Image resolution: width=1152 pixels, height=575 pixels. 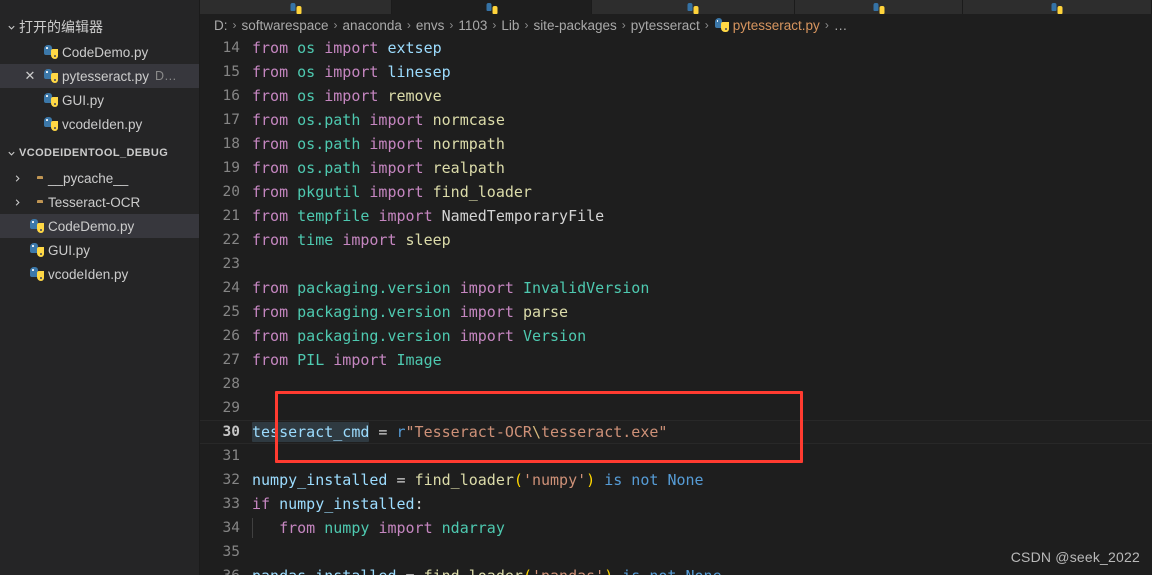 I want to click on code-token: parse, so click(x=545, y=312).